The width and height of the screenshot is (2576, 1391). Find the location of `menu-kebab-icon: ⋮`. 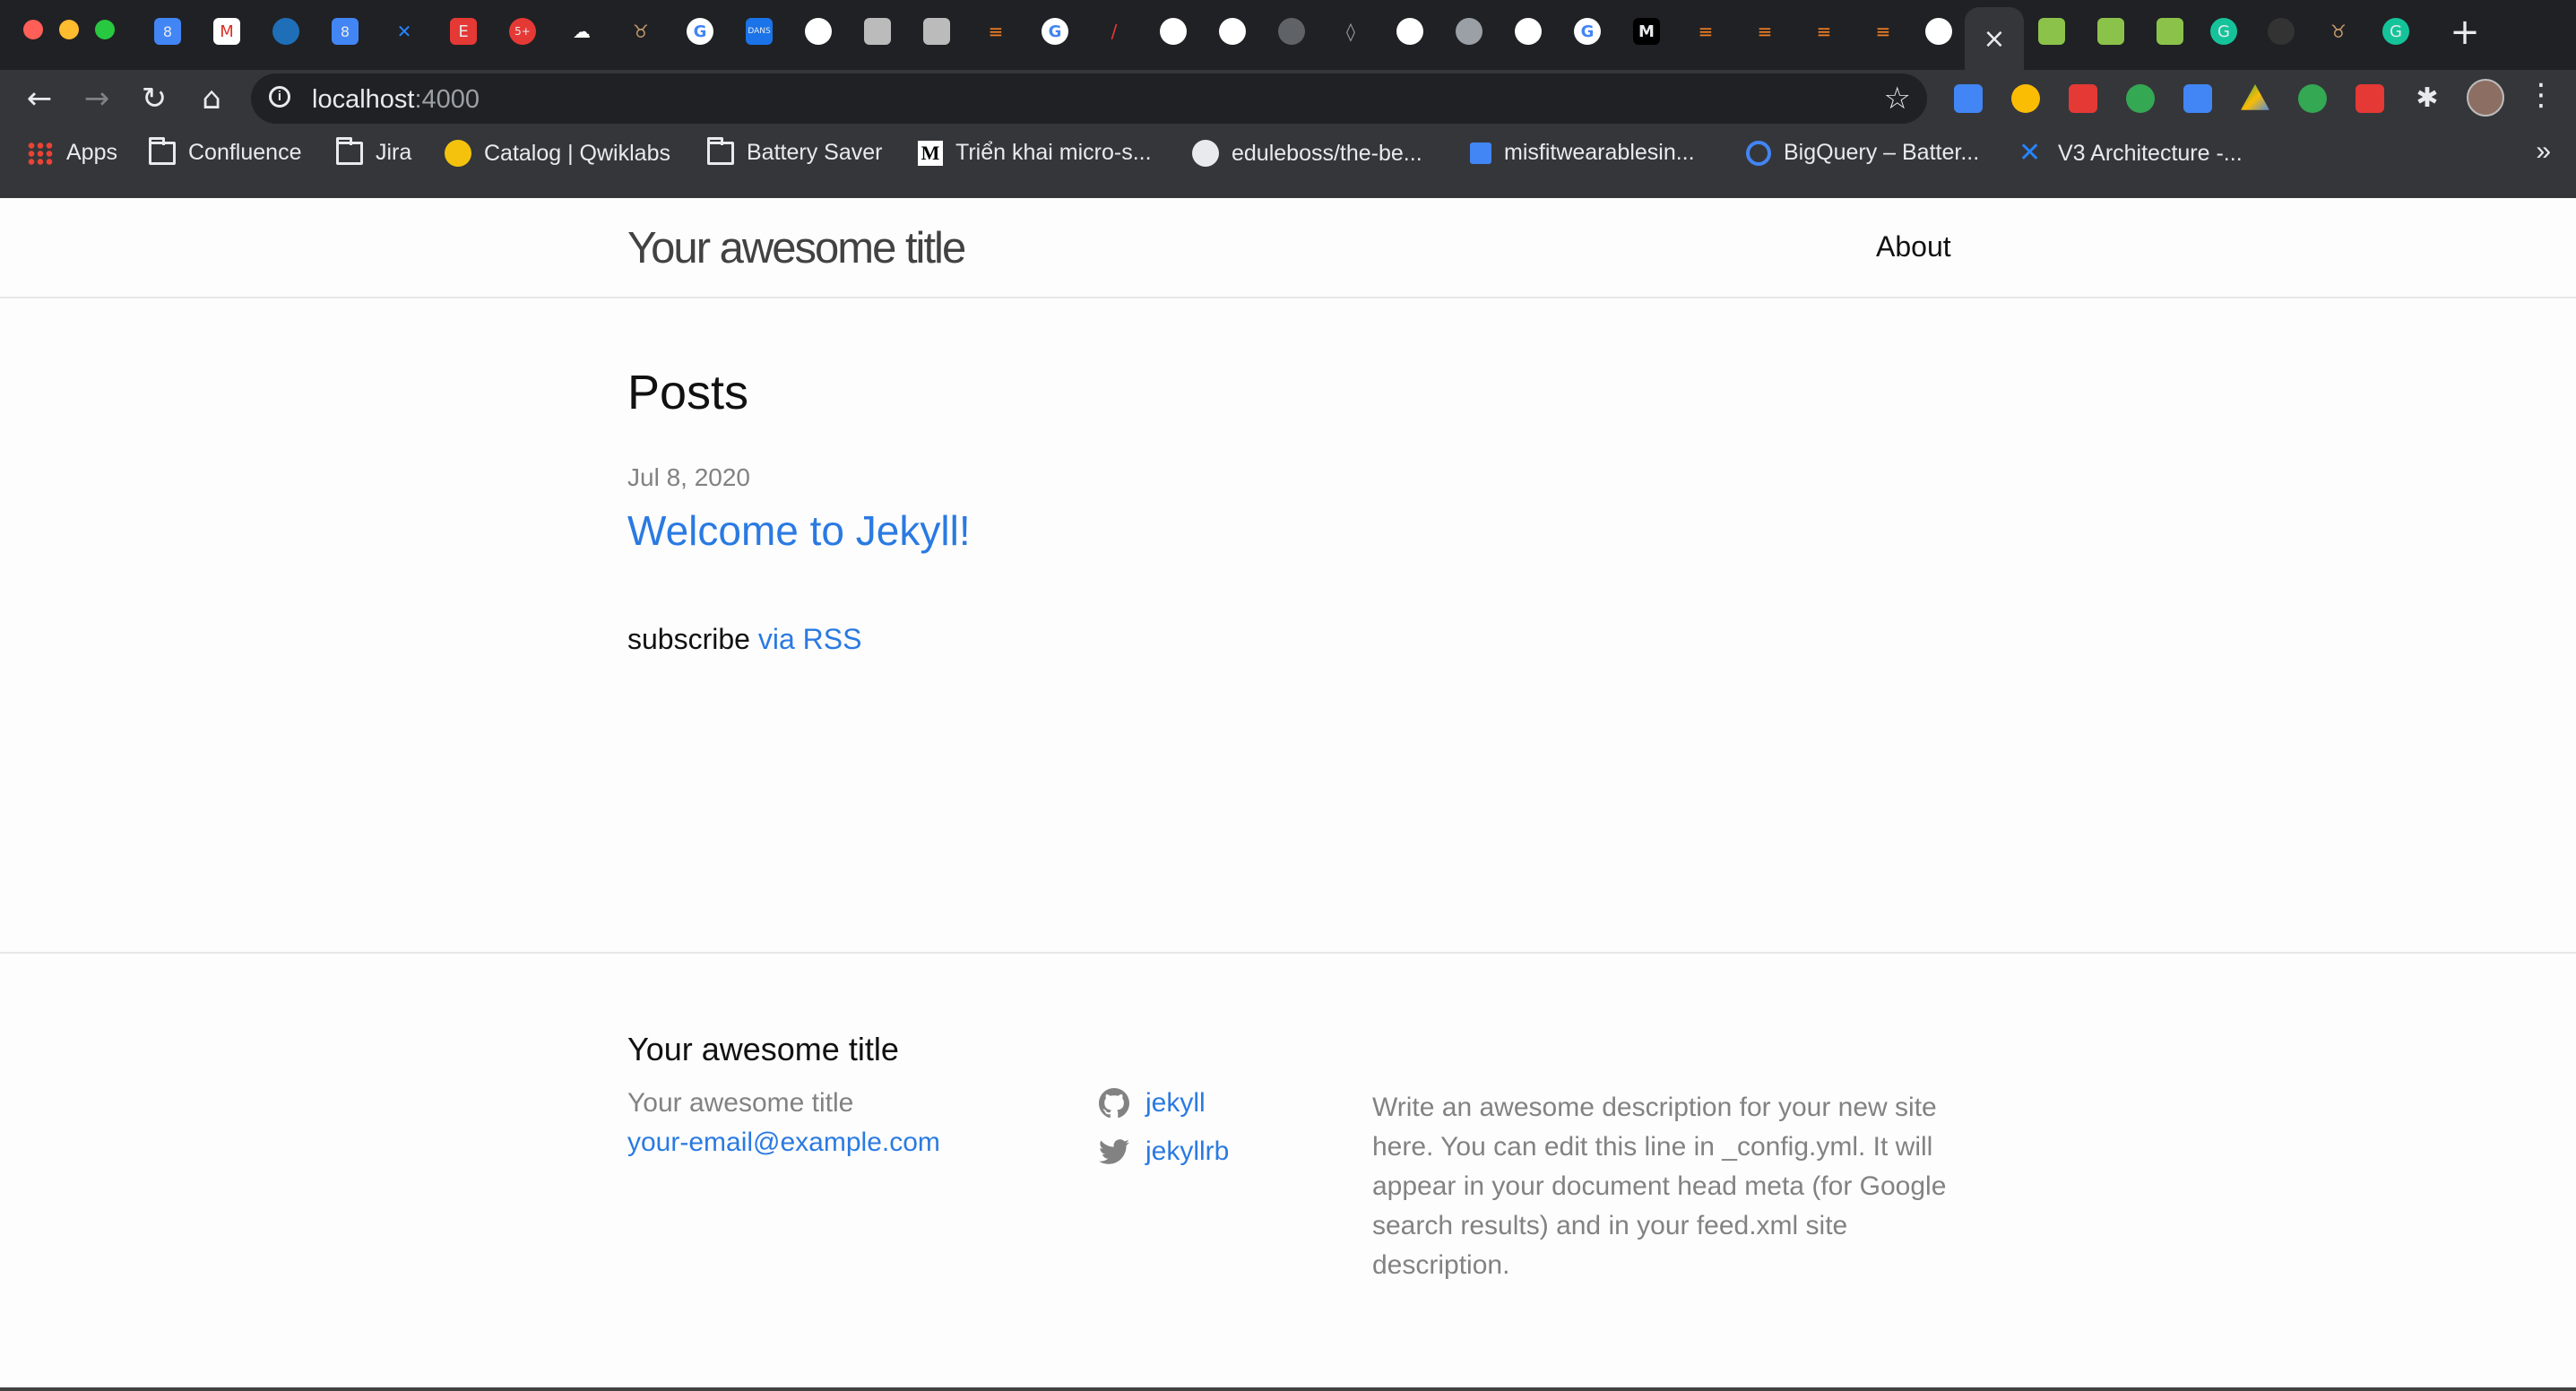

menu-kebab-icon: ⋮ is located at coordinates (2541, 95).